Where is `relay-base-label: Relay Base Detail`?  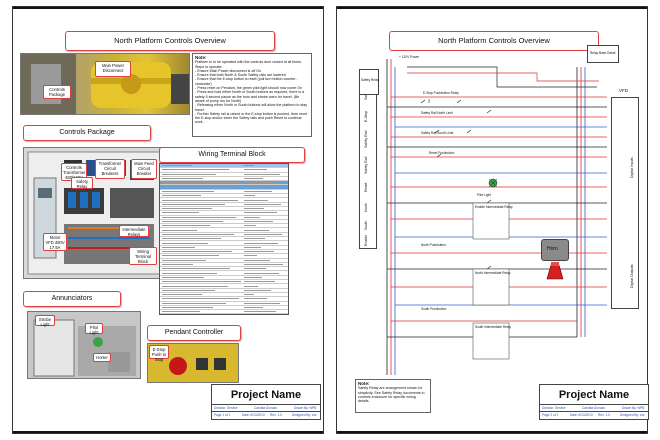 relay-base-label: Relay Base Detail is located at coordinates (603, 53).